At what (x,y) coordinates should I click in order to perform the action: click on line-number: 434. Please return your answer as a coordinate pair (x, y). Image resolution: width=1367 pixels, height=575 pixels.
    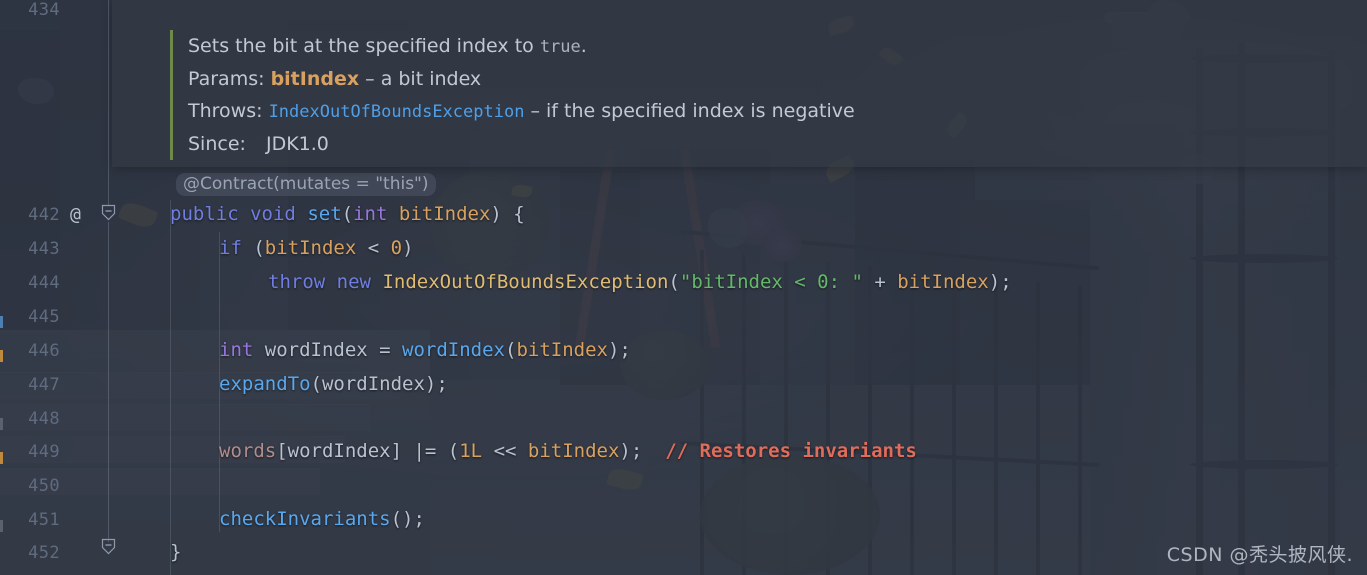
    Looking at the image, I should click on (44, 10).